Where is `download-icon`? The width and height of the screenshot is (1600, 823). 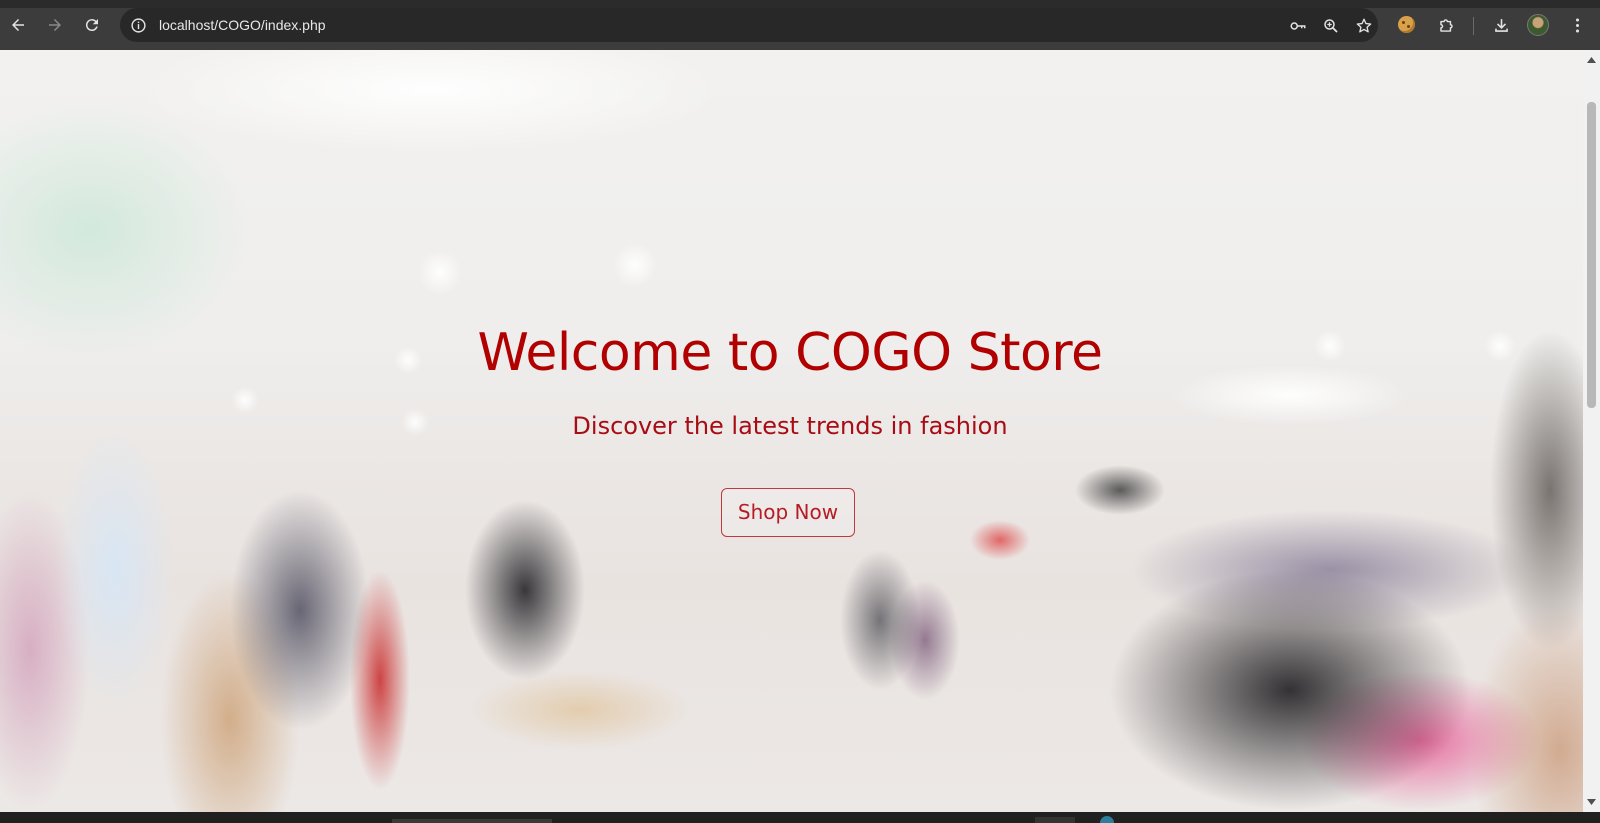 download-icon is located at coordinates (1501, 25).